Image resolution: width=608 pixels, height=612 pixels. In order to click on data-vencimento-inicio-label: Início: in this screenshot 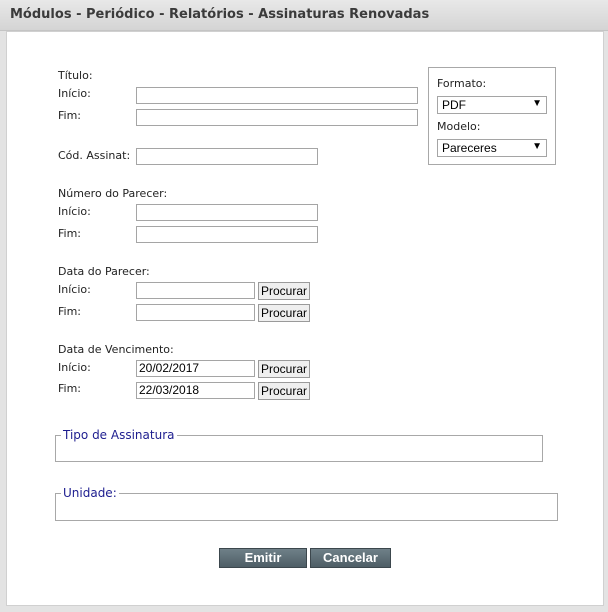, I will do `click(74, 367)`.